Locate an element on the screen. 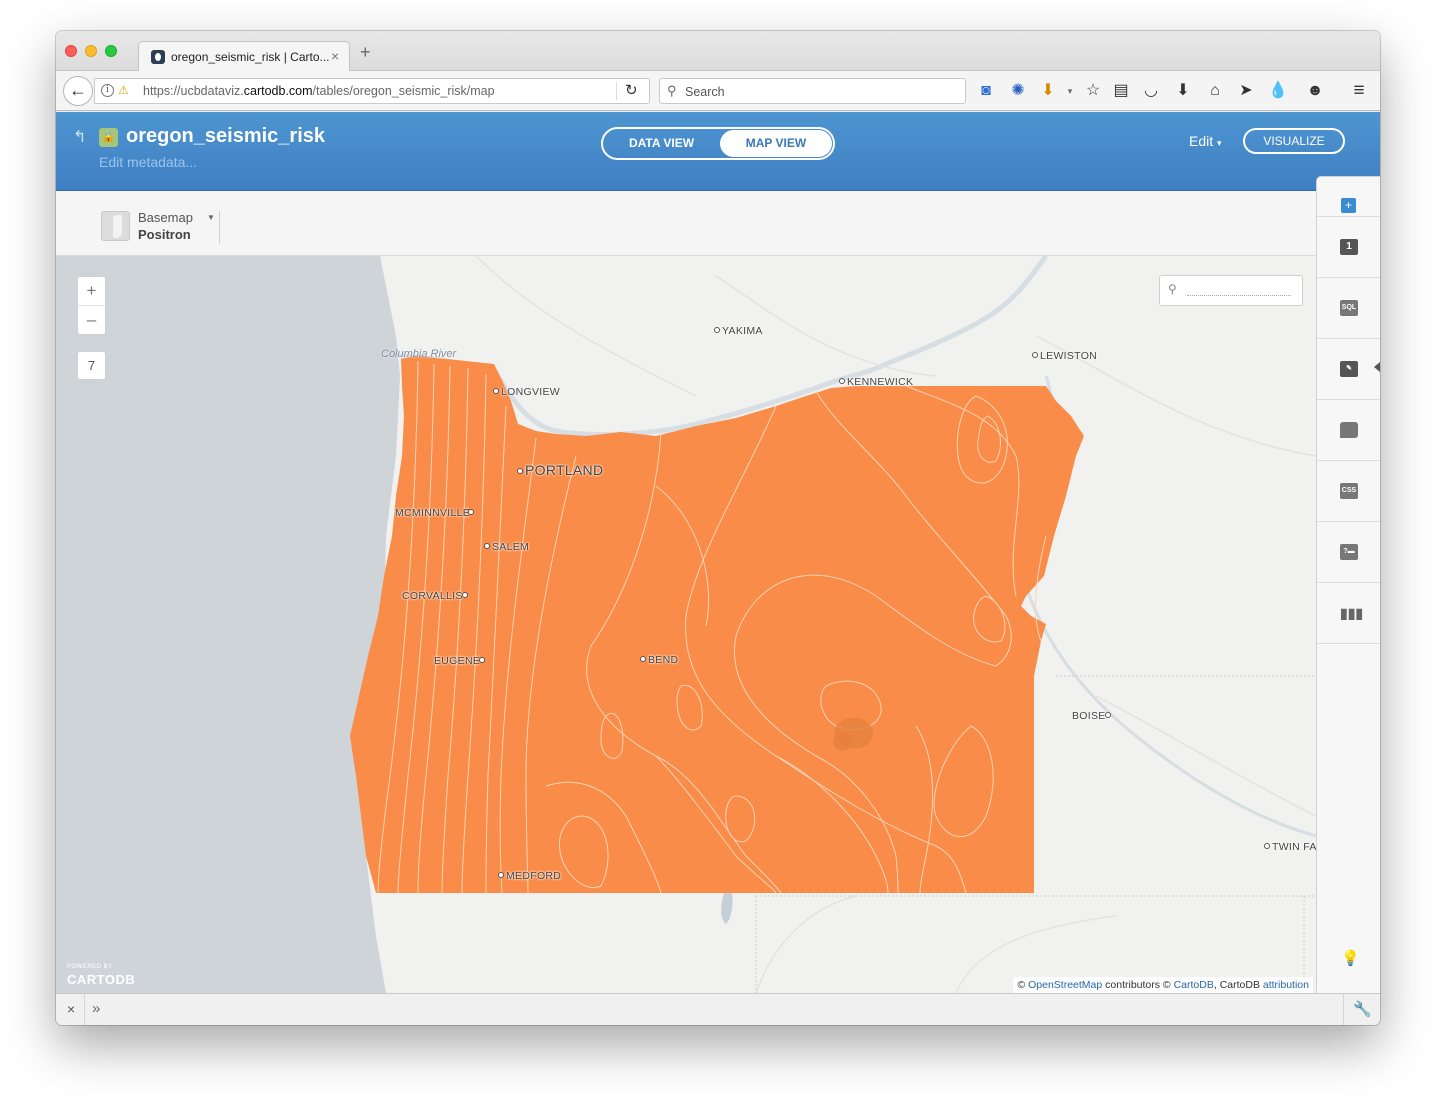 This screenshot has height=1105, width=1436. city-label-mcminnville: MCMINNVILLE is located at coordinates (433, 513).